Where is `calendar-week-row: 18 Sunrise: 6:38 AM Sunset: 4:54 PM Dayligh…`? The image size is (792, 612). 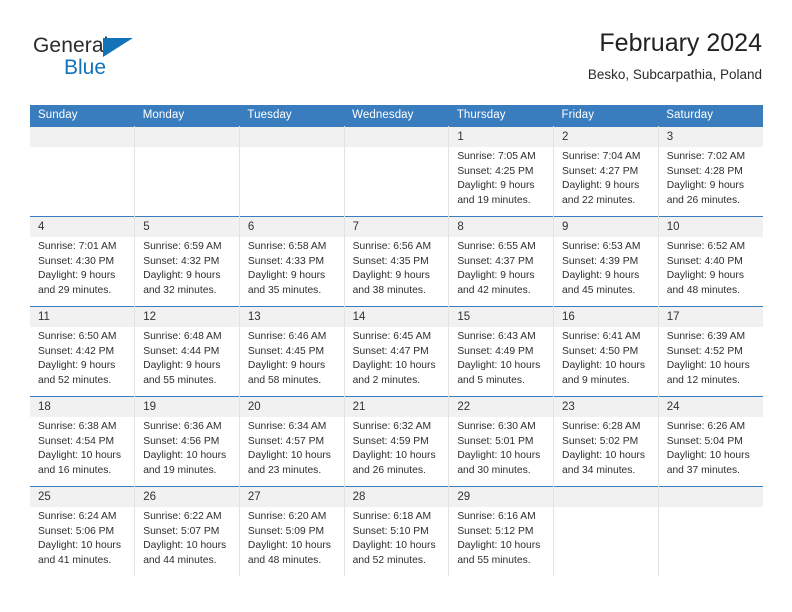
calendar-week-row: 18 Sunrise: 6:38 AM Sunset: 4:54 PM Dayligh… is located at coordinates (396, 441).